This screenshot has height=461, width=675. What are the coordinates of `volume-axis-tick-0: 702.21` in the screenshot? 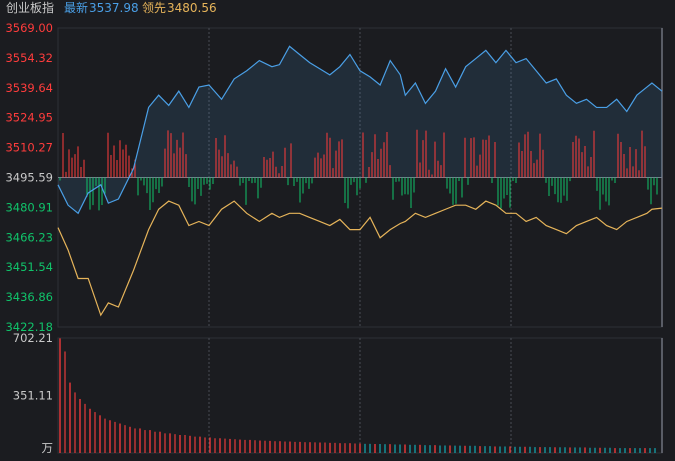 It's located at (33, 338).